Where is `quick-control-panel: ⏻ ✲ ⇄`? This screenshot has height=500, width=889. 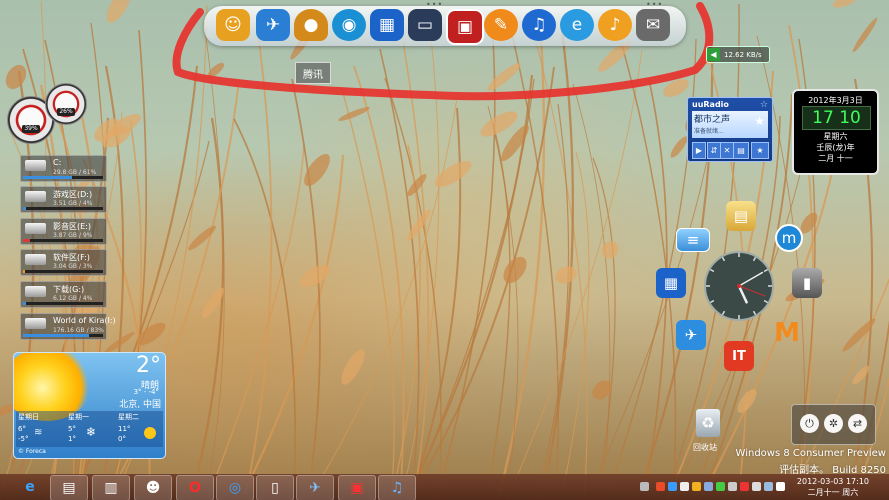
quick-control-panel: ⏻ ✲ ⇄ is located at coordinates (833, 424).